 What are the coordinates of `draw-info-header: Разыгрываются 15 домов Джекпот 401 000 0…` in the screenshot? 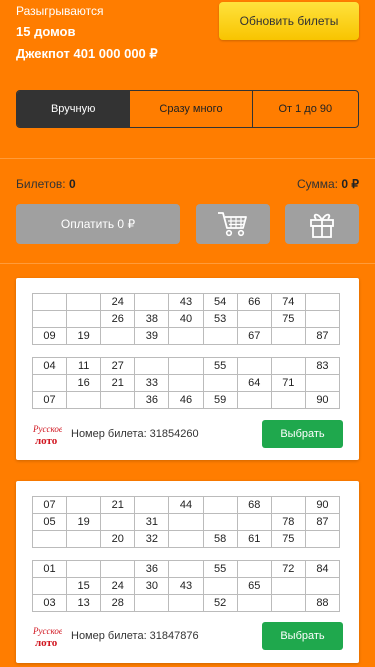 It's located at (187, 42).